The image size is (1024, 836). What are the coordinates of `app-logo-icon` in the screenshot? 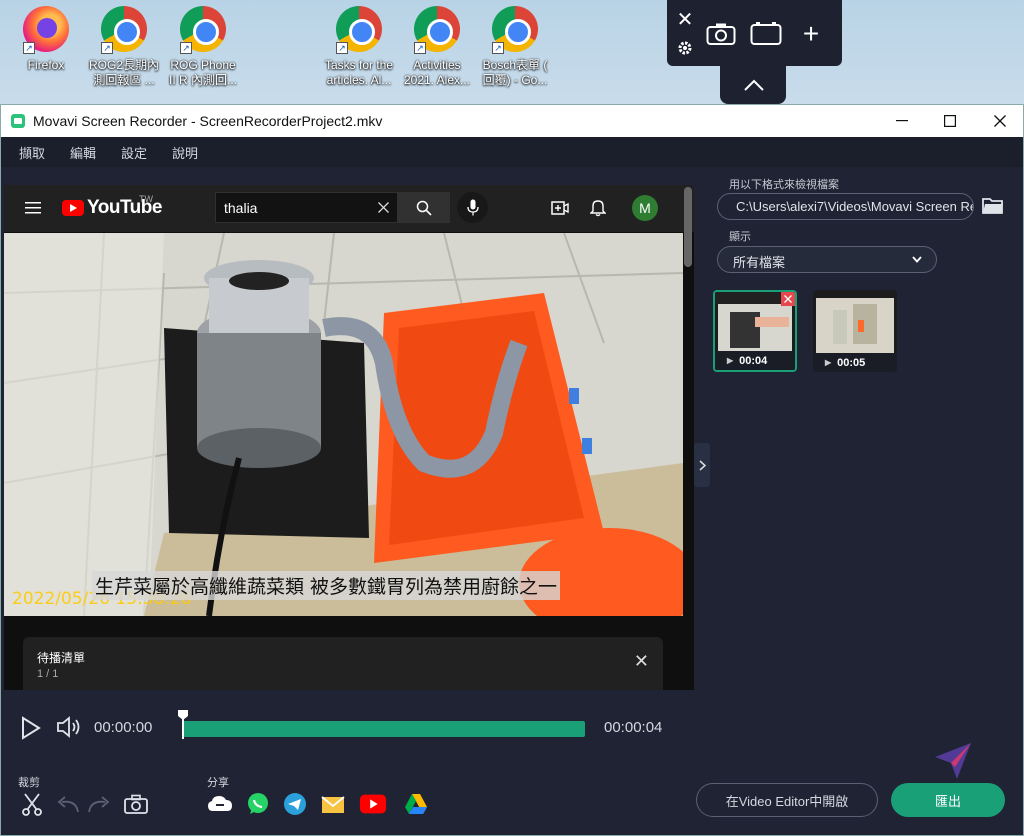 It's located at (18, 121).